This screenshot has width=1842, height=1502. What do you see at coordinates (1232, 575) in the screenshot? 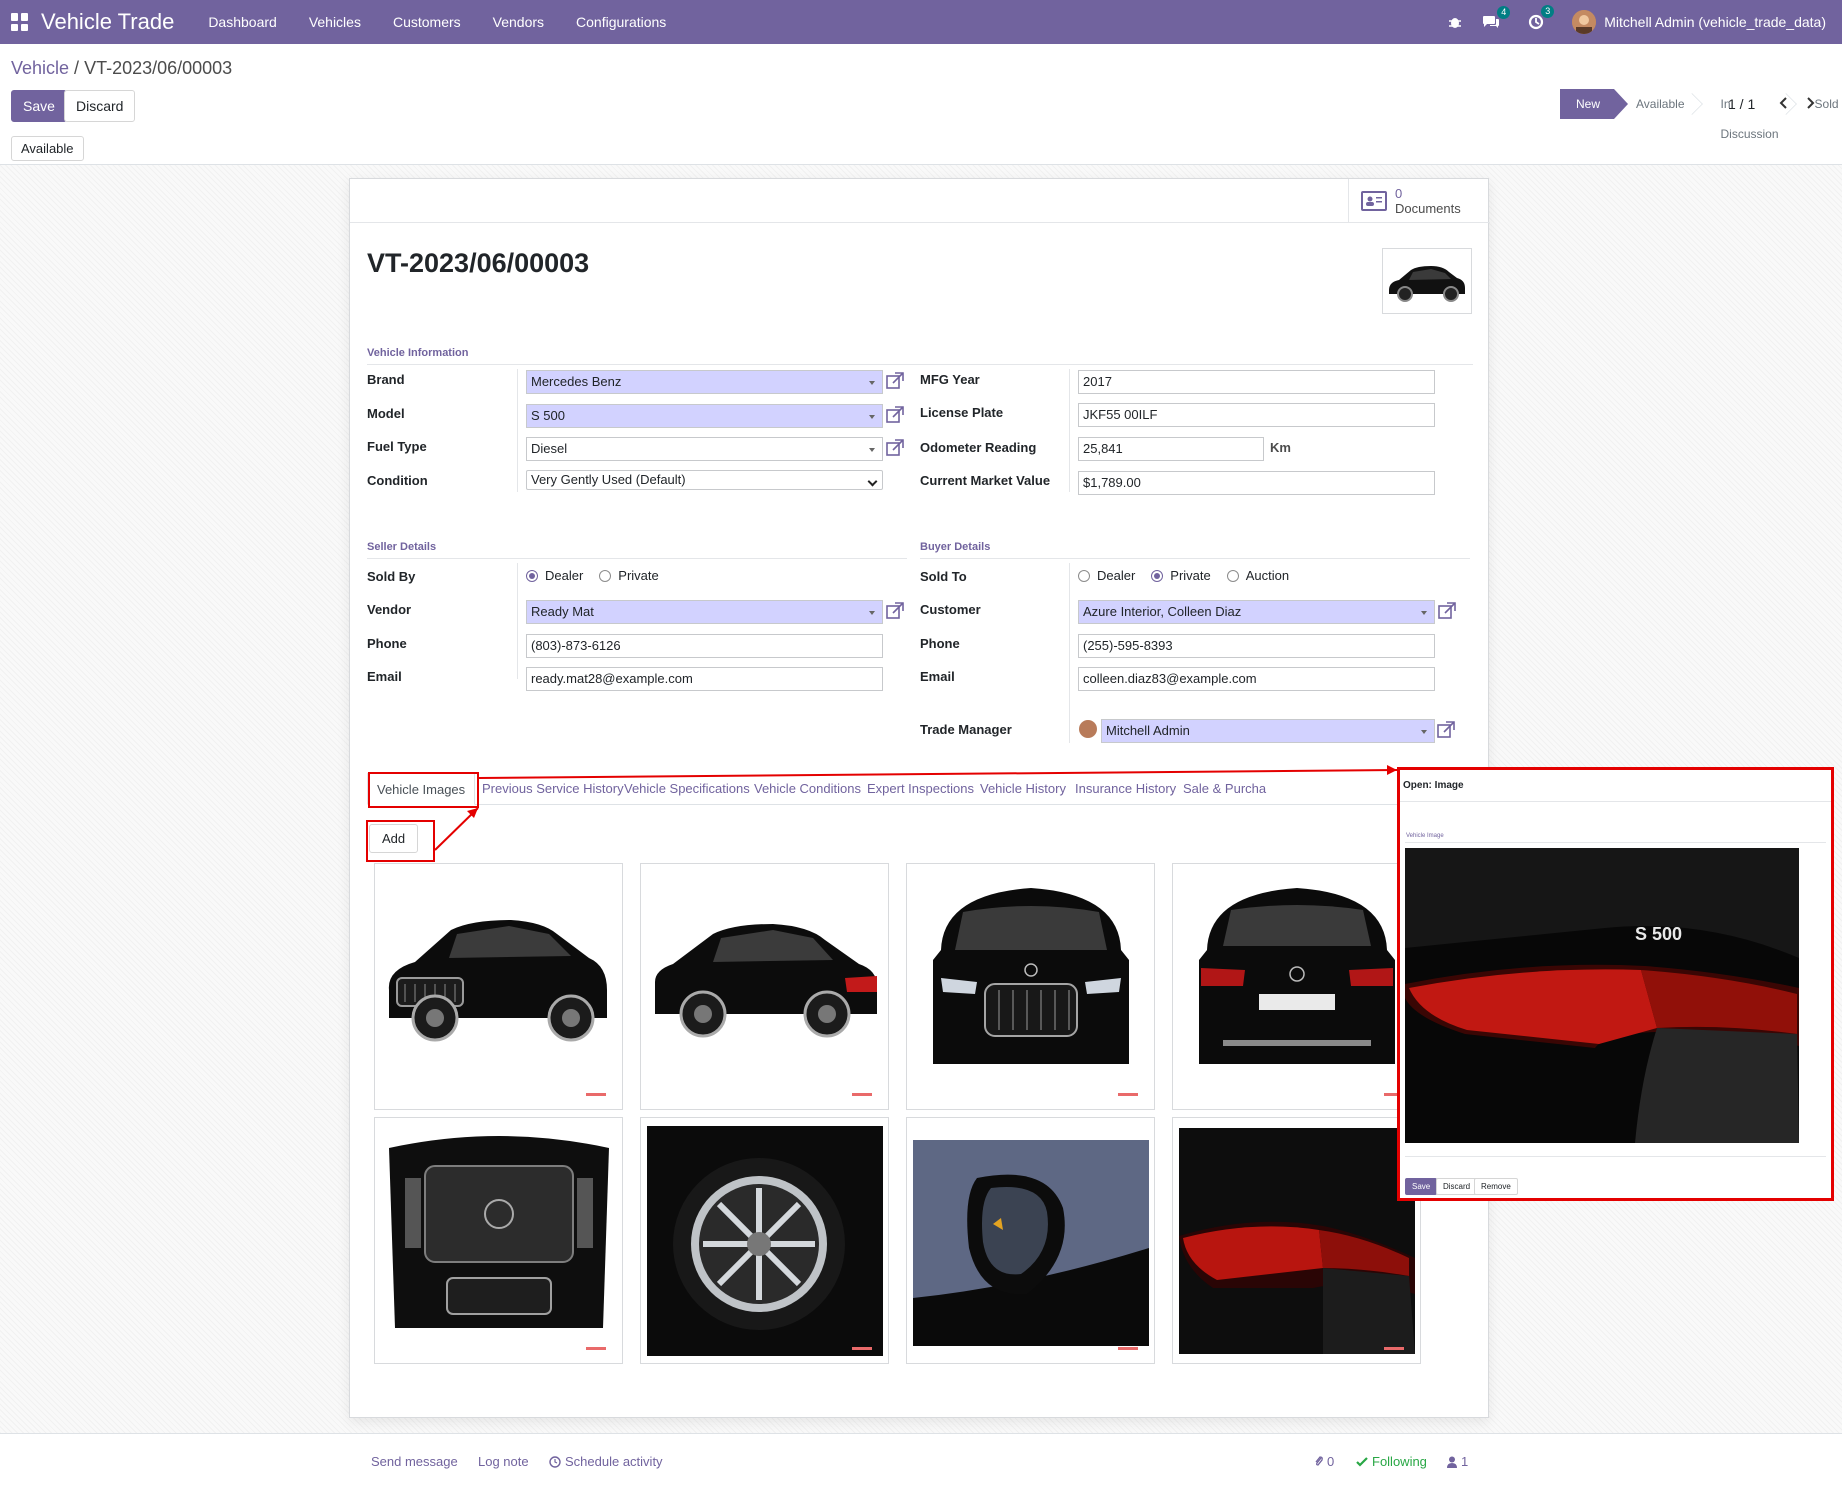
I see `sold-to-auction-radio` at bounding box center [1232, 575].